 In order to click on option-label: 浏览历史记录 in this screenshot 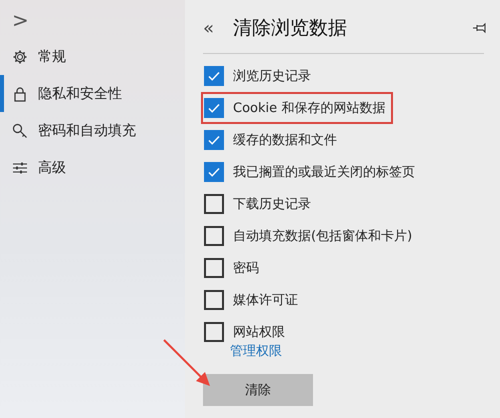, I will do `click(272, 76)`.